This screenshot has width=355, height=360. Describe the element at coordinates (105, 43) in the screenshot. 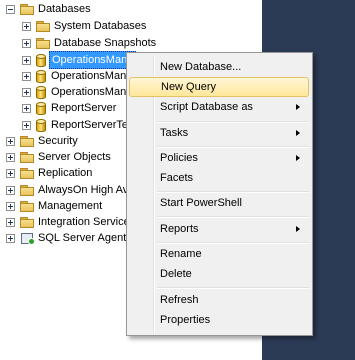

I see `tree-node-label: Database Snapshots` at that location.